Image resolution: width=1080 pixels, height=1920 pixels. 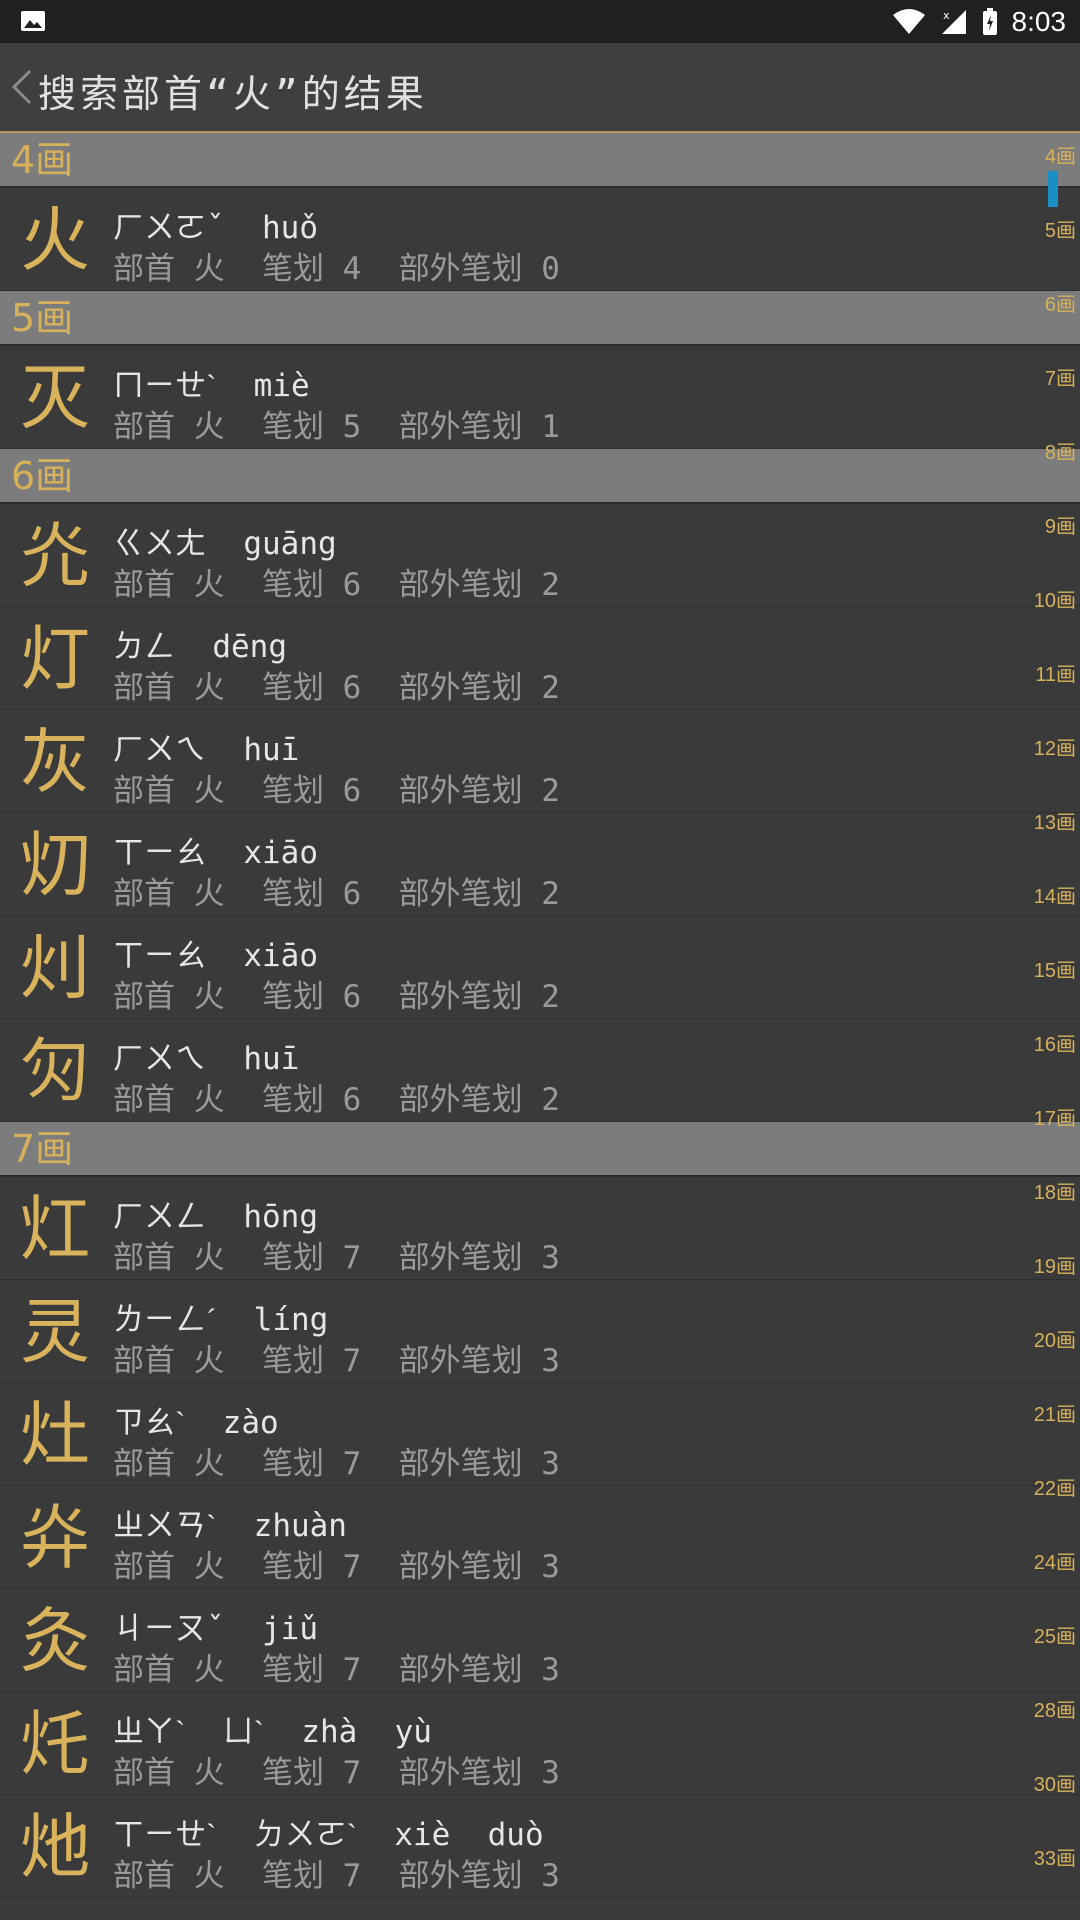 I want to click on zhuyin-text: ㄍㄨㄤ, so click(x=159, y=544).